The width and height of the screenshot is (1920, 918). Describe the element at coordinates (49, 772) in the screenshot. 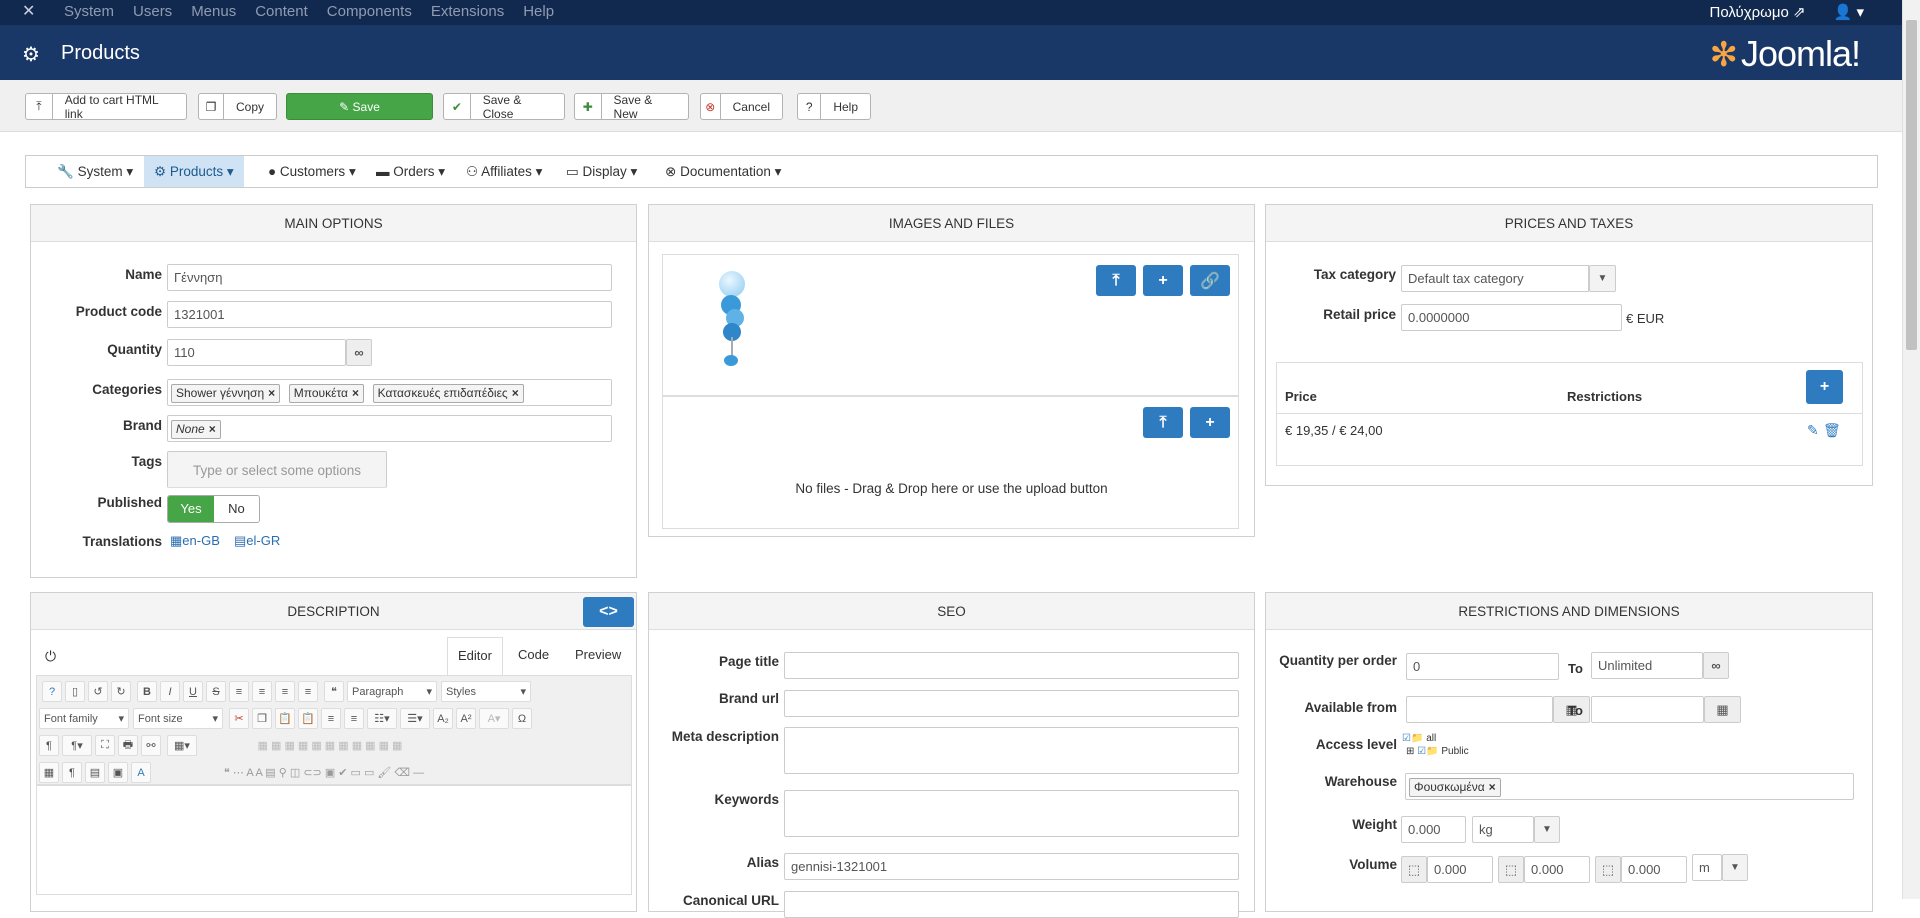

I see `visual-aid-icon: ▦` at that location.